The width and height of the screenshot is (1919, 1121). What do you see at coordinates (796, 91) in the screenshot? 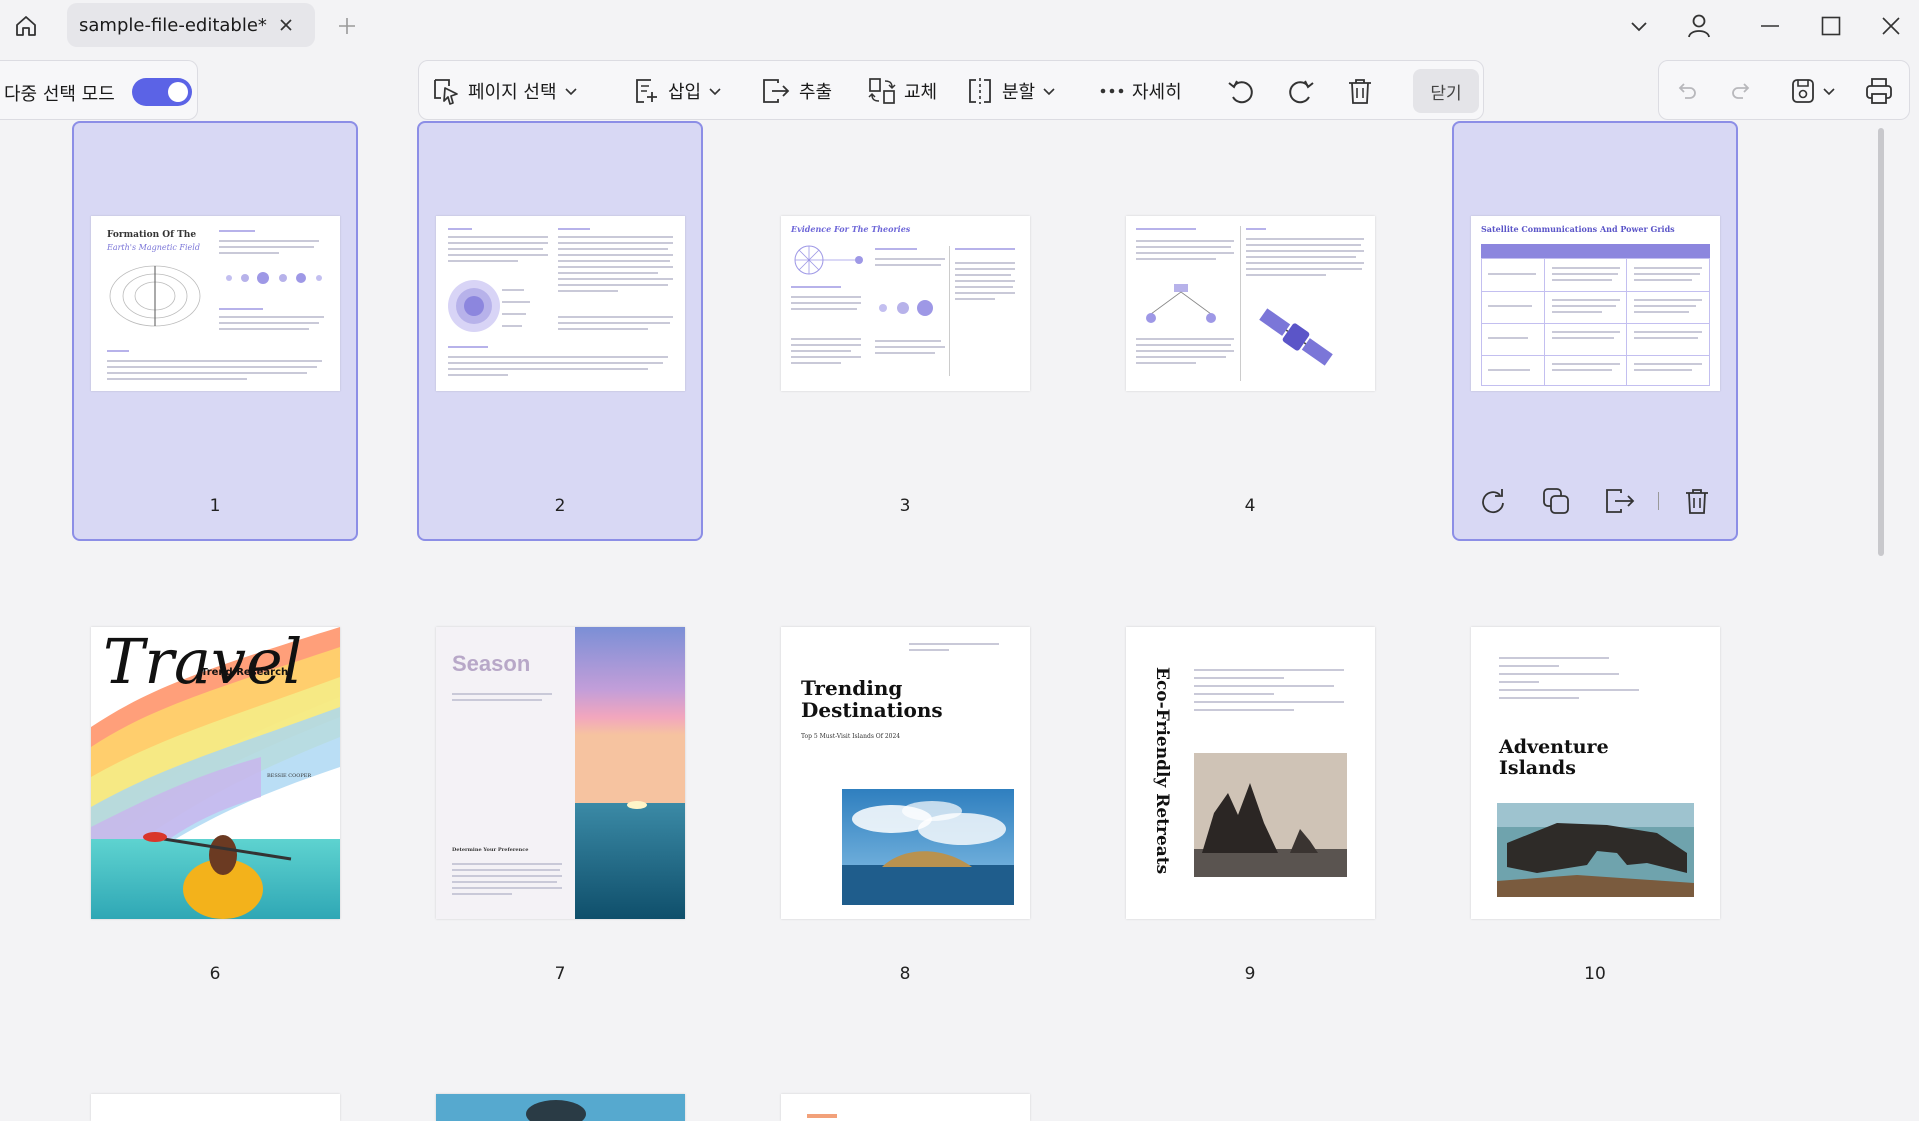
I see `extract-button: 추출` at bounding box center [796, 91].